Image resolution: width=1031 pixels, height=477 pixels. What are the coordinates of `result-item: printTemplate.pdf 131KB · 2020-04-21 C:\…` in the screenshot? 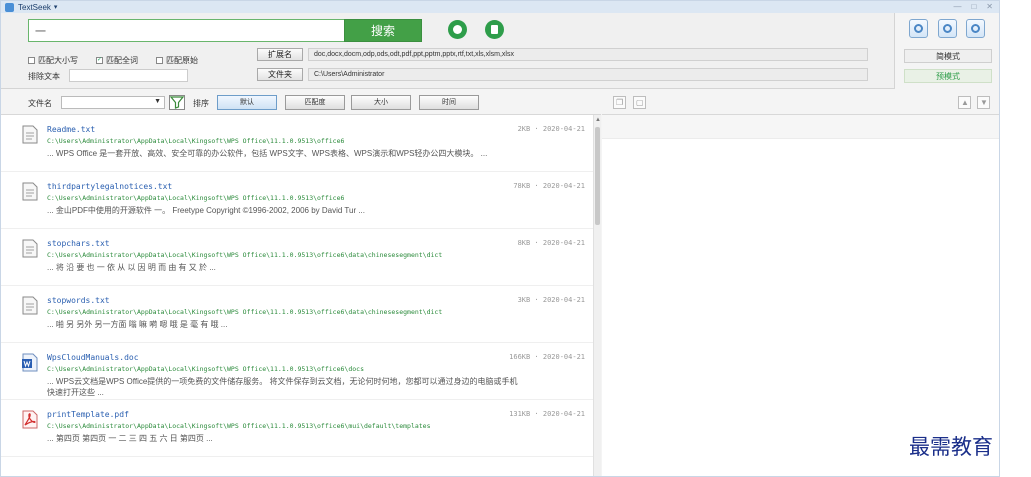 It's located at (297, 428).